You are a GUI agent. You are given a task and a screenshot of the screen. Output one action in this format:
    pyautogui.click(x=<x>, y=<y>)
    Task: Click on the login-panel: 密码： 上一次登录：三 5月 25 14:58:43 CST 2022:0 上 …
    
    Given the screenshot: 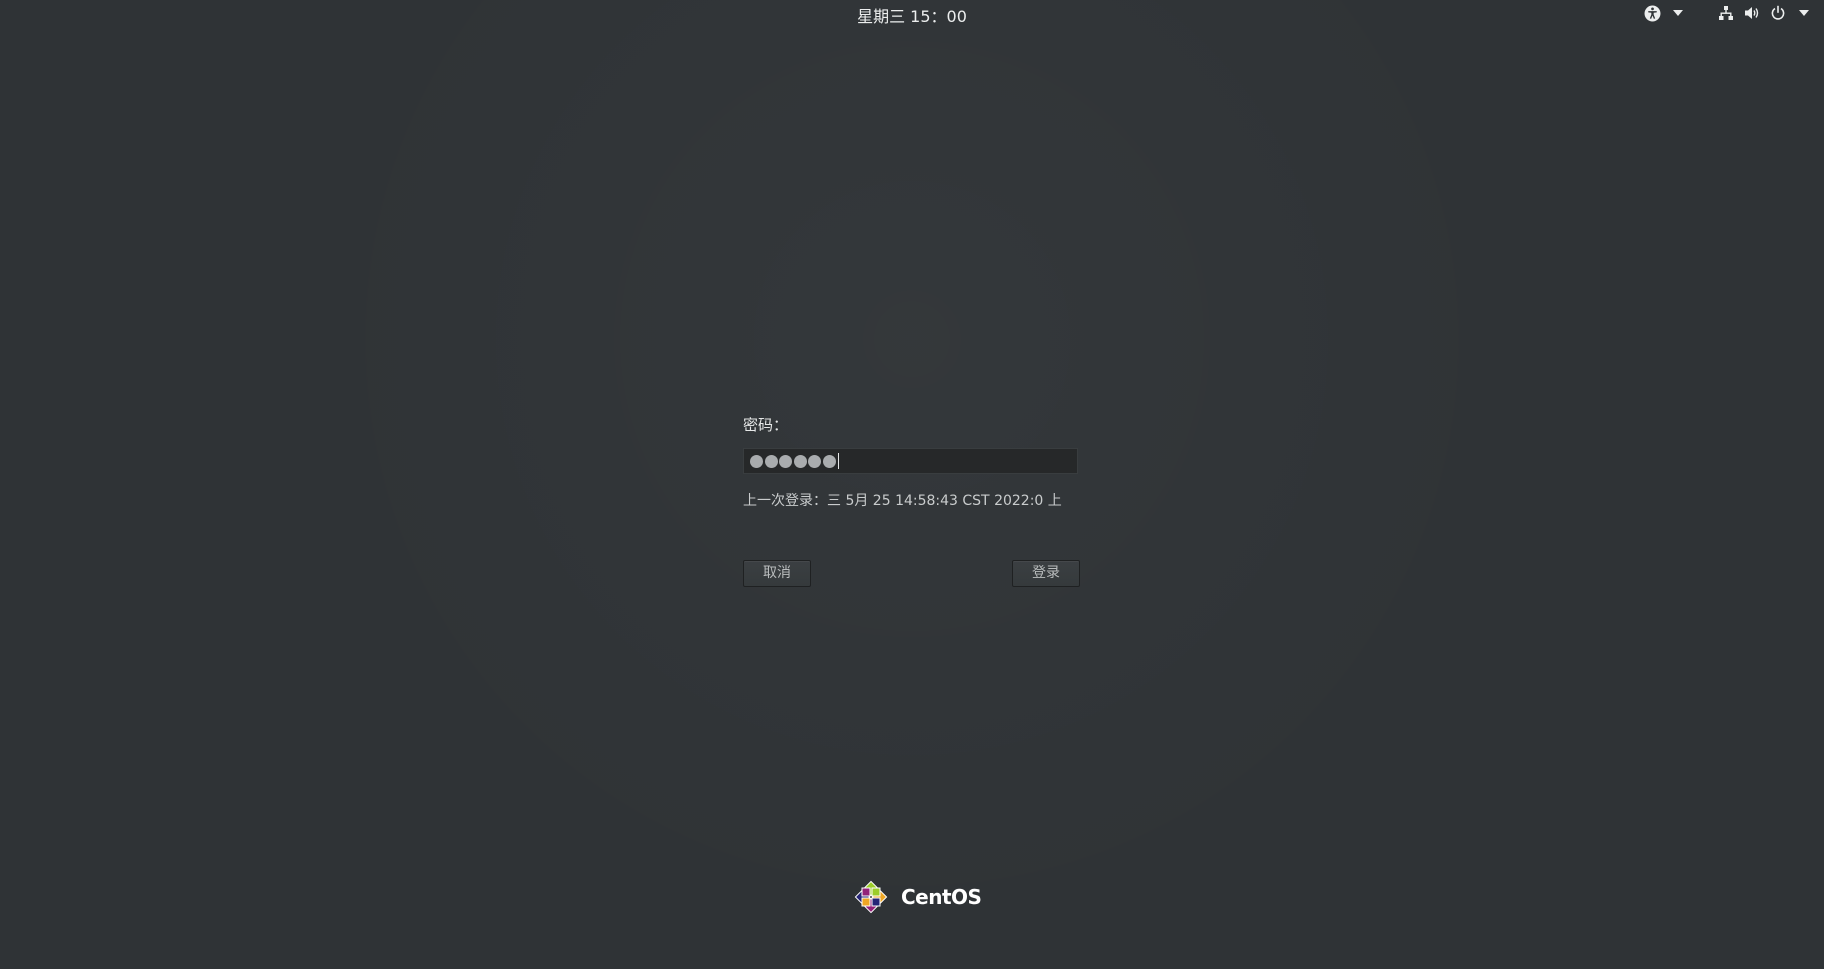 What is the action you would take?
    pyautogui.click(x=911, y=501)
    